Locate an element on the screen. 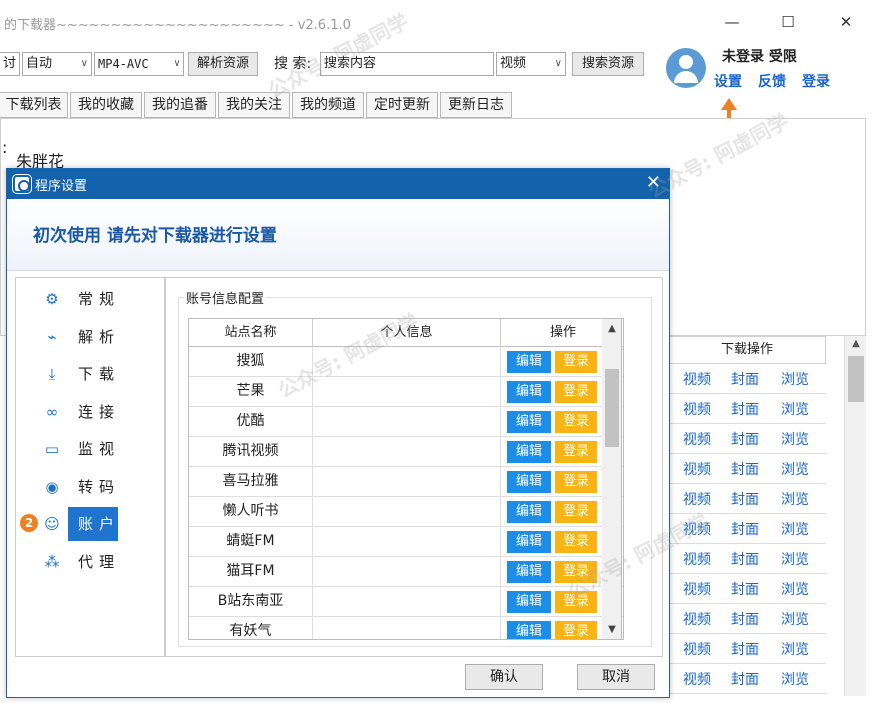 The width and height of the screenshot is (882, 703). nav-item-monitor: ▭ 监视 is located at coordinates (90, 449).